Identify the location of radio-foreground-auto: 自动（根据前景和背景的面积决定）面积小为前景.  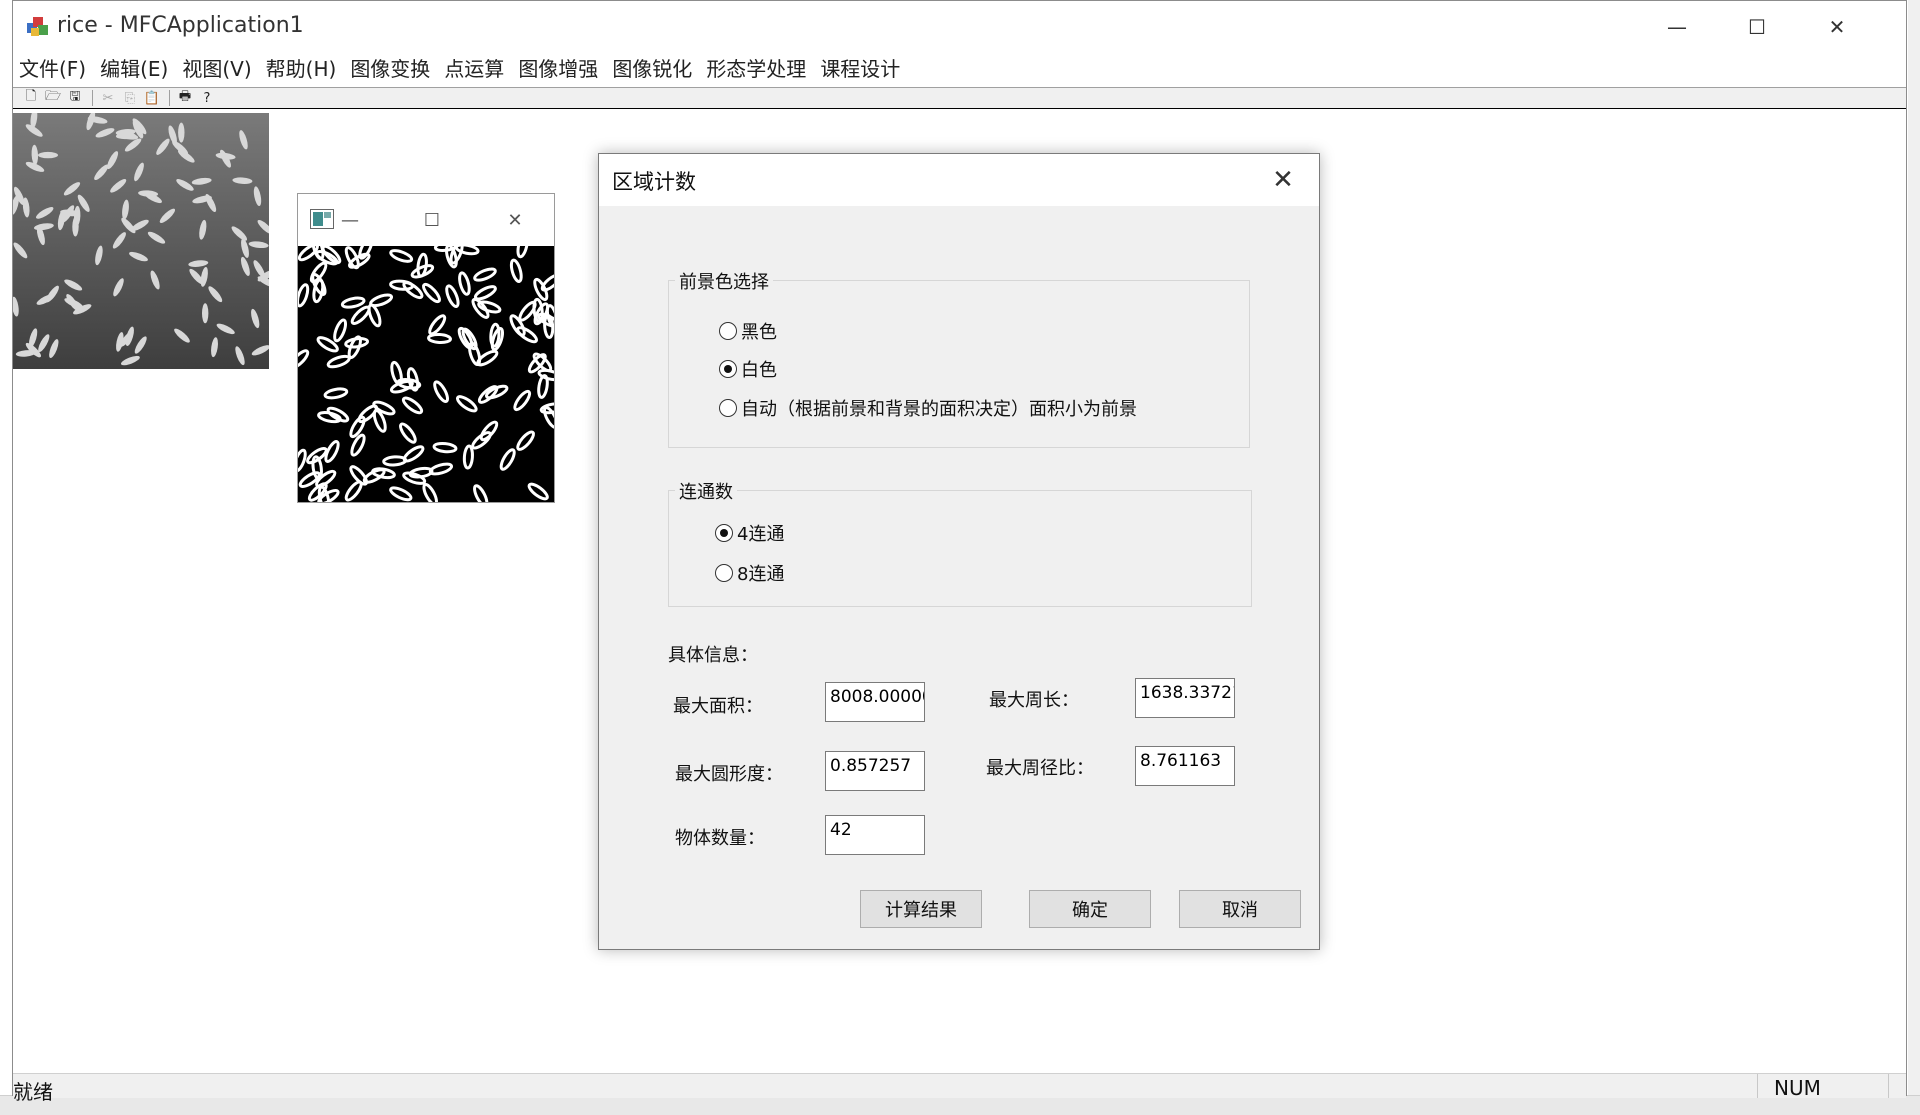
(928, 408).